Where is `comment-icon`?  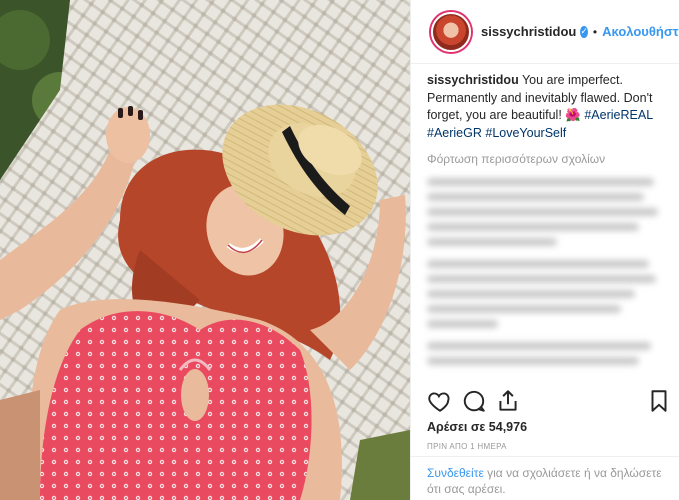
comment-icon is located at coordinates (474, 401).